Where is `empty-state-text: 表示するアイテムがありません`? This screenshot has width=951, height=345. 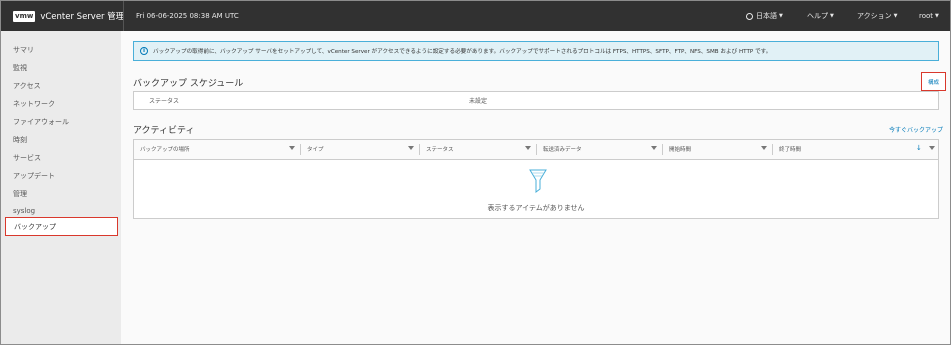
empty-state-text: 表示するアイテムがありません is located at coordinates (536, 208).